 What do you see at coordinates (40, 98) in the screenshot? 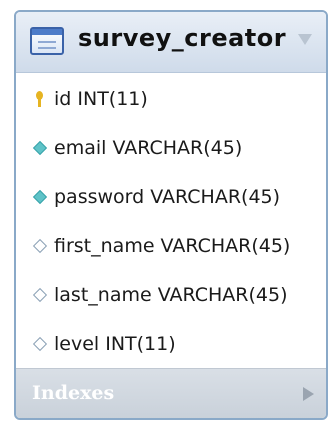
I see `primary-key-icon` at bounding box center [40, 98].